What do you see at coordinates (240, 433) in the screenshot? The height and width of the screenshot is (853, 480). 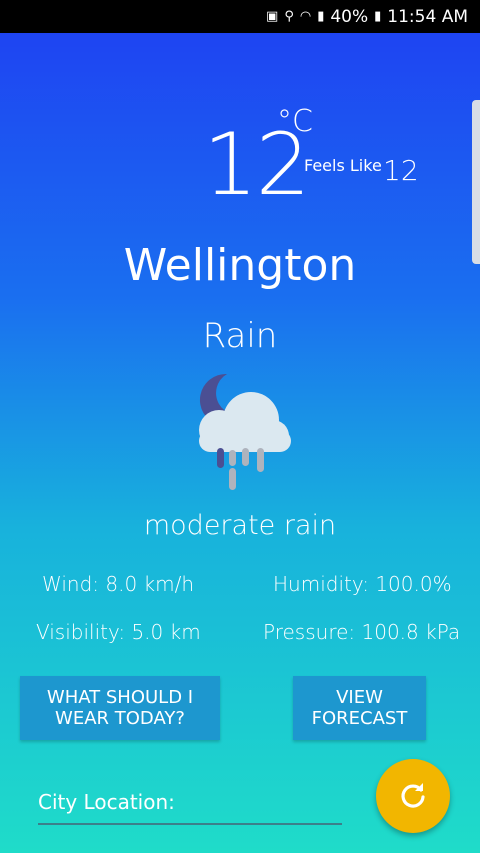 I see `rain-cloud-moon-icon` at bounding box center [240, 433].